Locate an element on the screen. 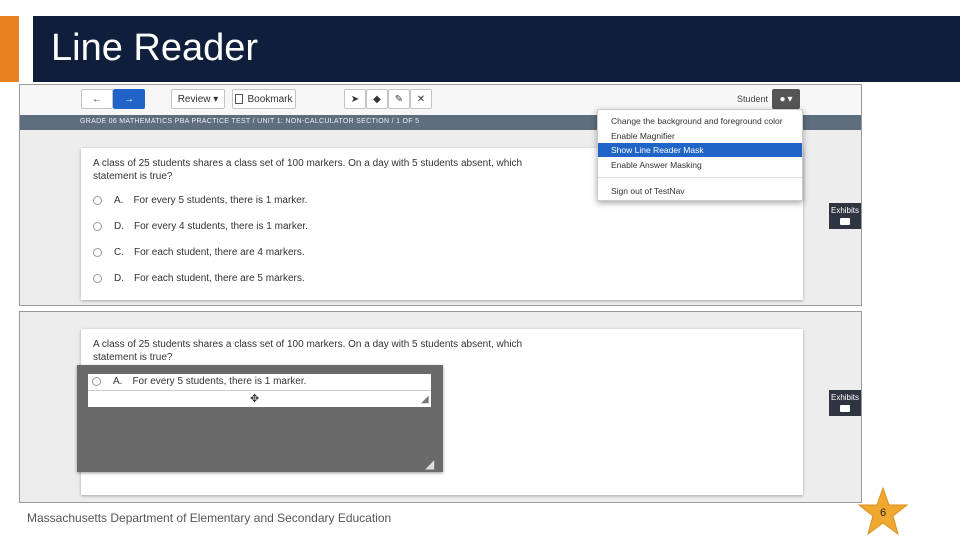 The height and width of the screenshot is (540, 960). highlighter-tool-button: ✎ is located at coordinates (399, 99).